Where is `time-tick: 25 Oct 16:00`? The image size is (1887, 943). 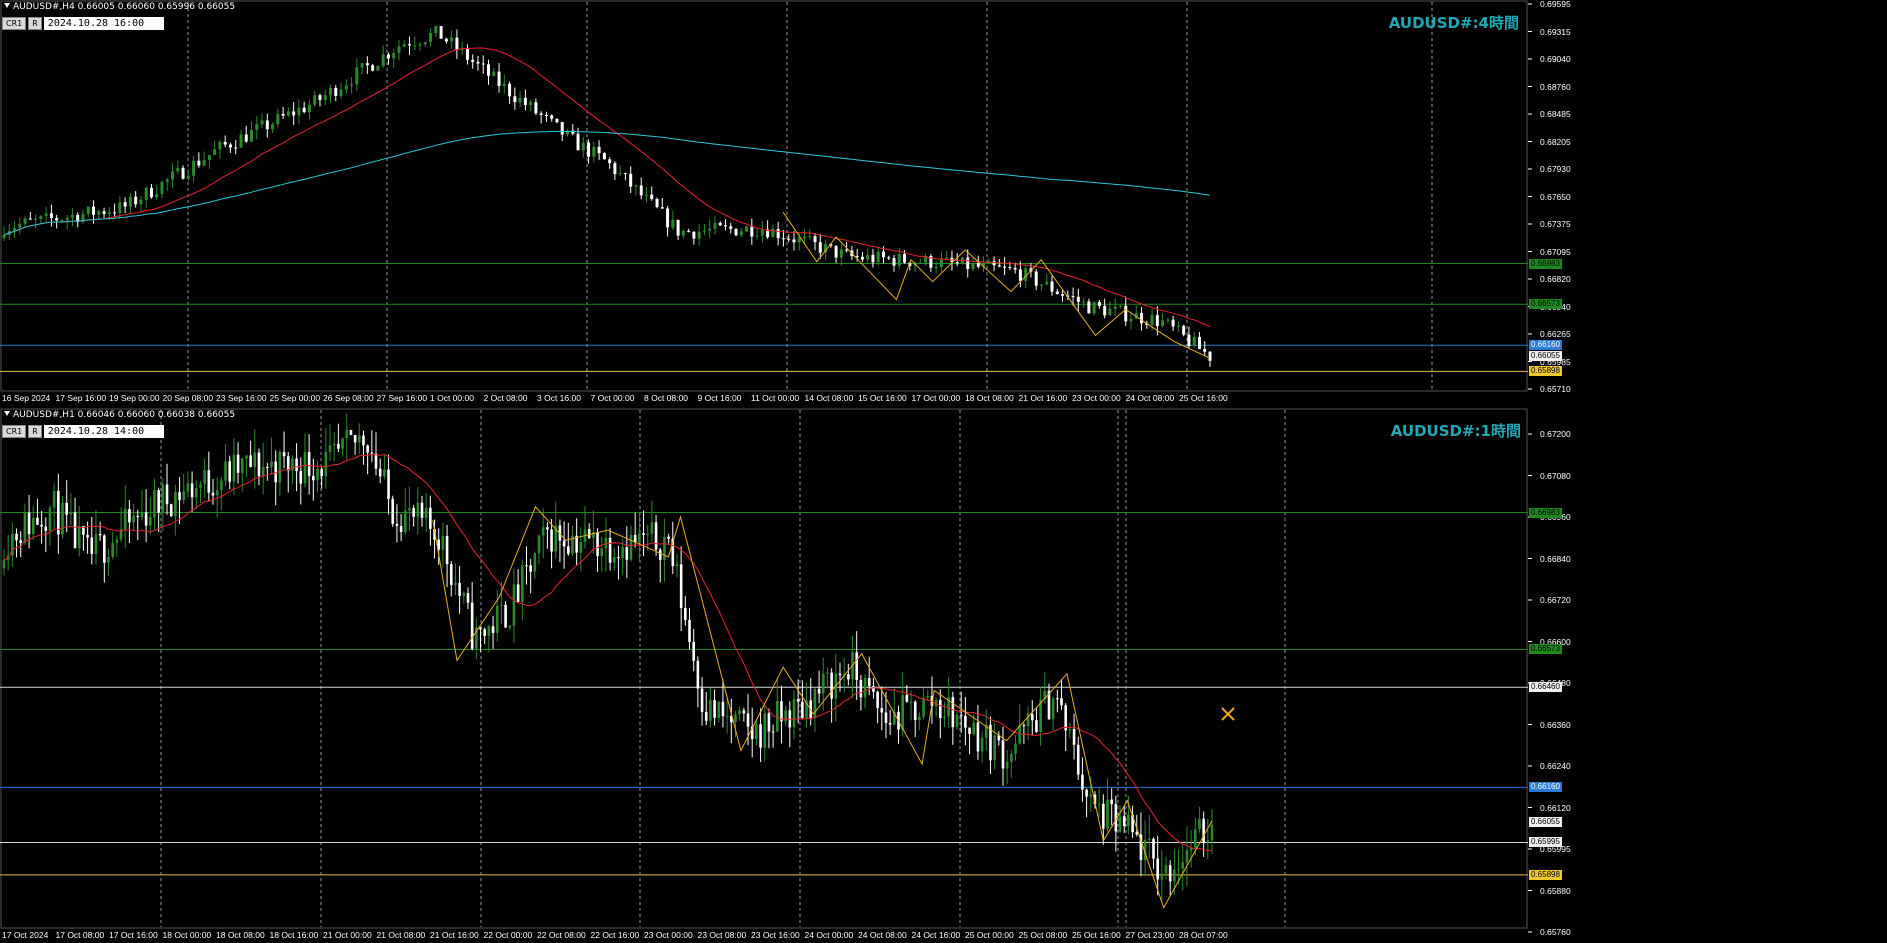
time-tick: 25 Oct 16:00 is located at coordinates (1096, 935).